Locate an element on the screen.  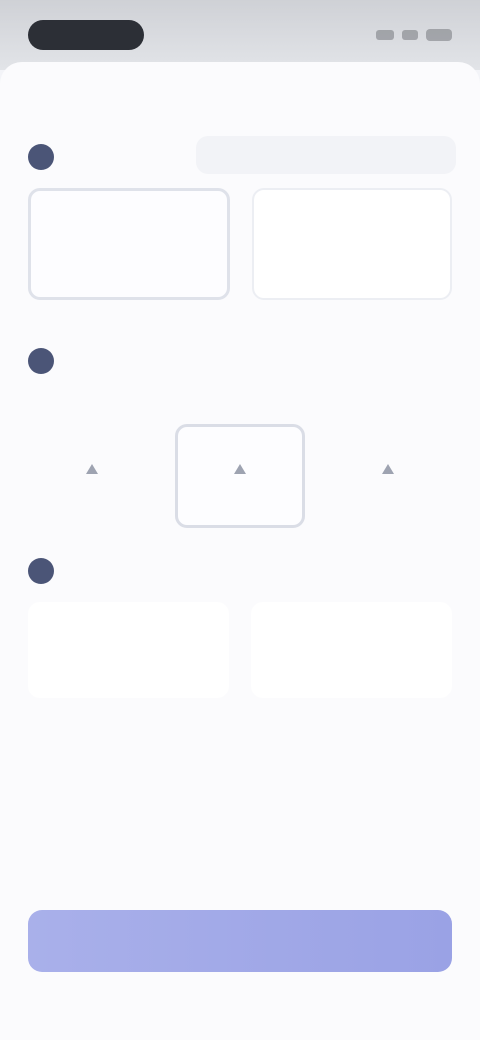
info-box-second is located at coordinates (351, 650).